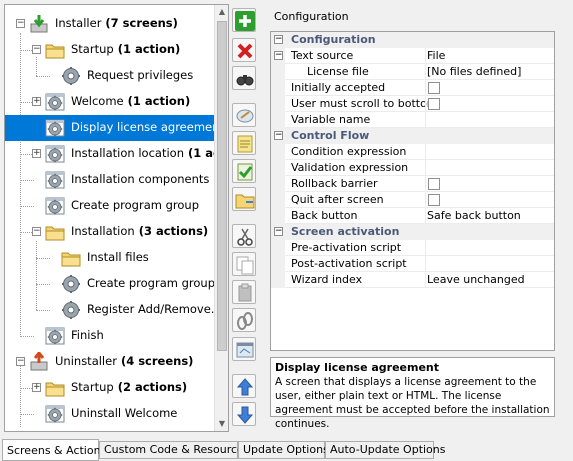 This screenshot has width=573, height=461. What do you see at coordinates (244, 115) in the screenshot?
I see `rename-button` at bounding box center [244, 115].